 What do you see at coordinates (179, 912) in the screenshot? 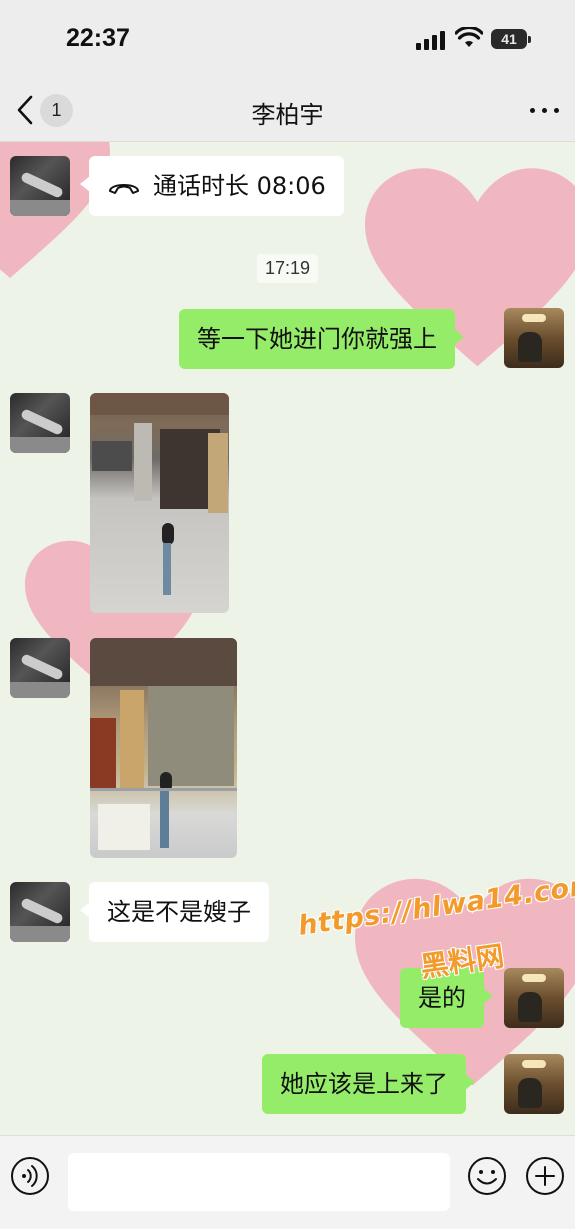
I see `message-text: 这是不是嫂子` at bounding box center [179, 912].